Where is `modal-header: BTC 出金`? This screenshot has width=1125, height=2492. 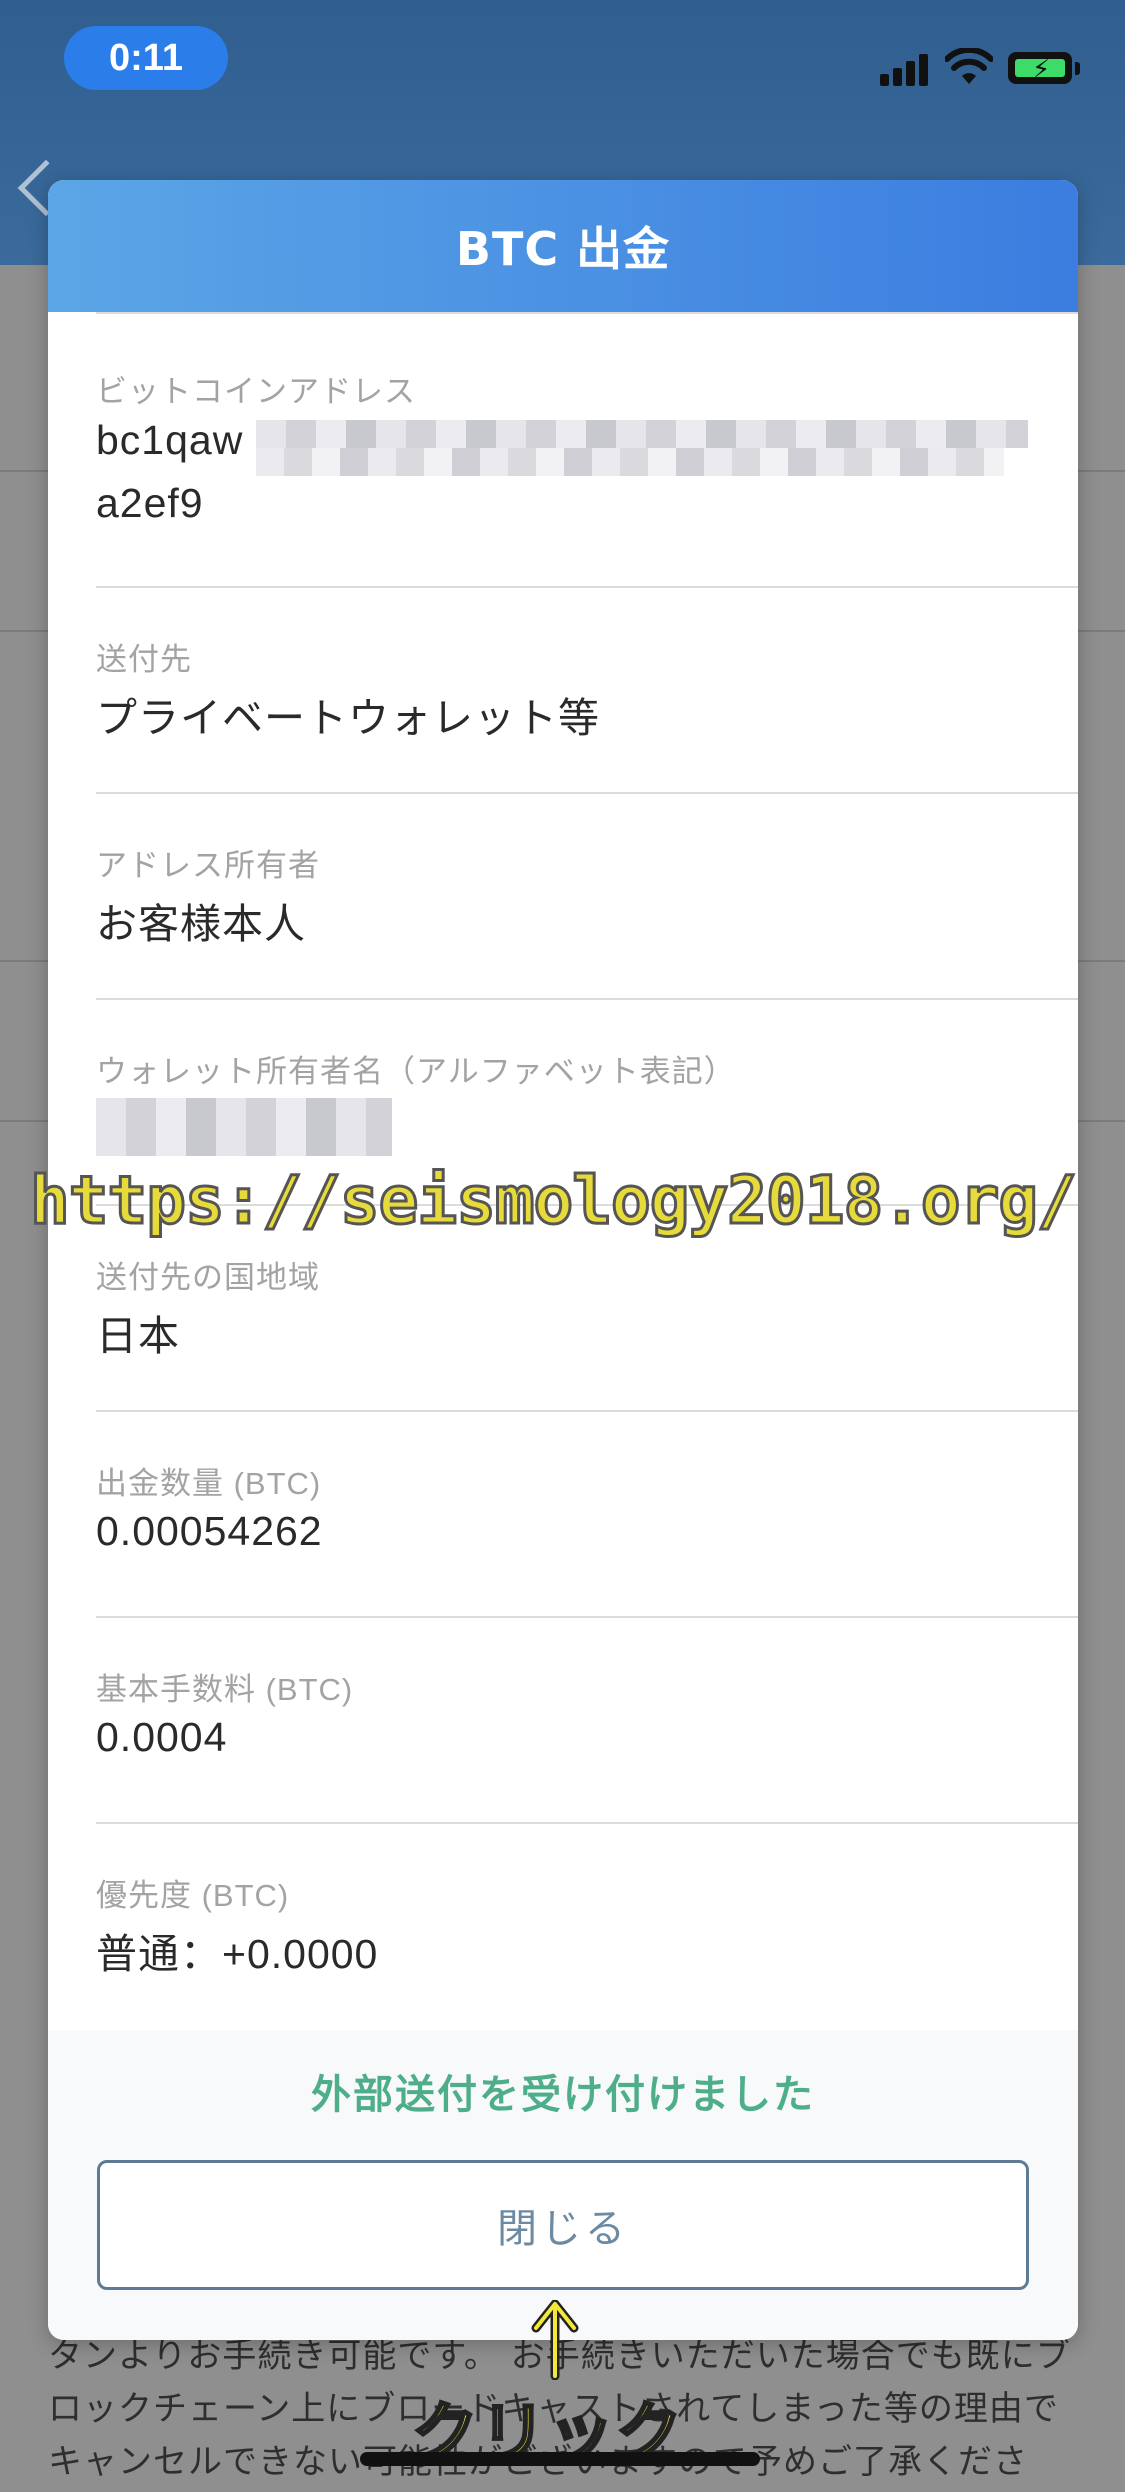
modal-header: BTC 出金 is located at coordinates (563, 246).